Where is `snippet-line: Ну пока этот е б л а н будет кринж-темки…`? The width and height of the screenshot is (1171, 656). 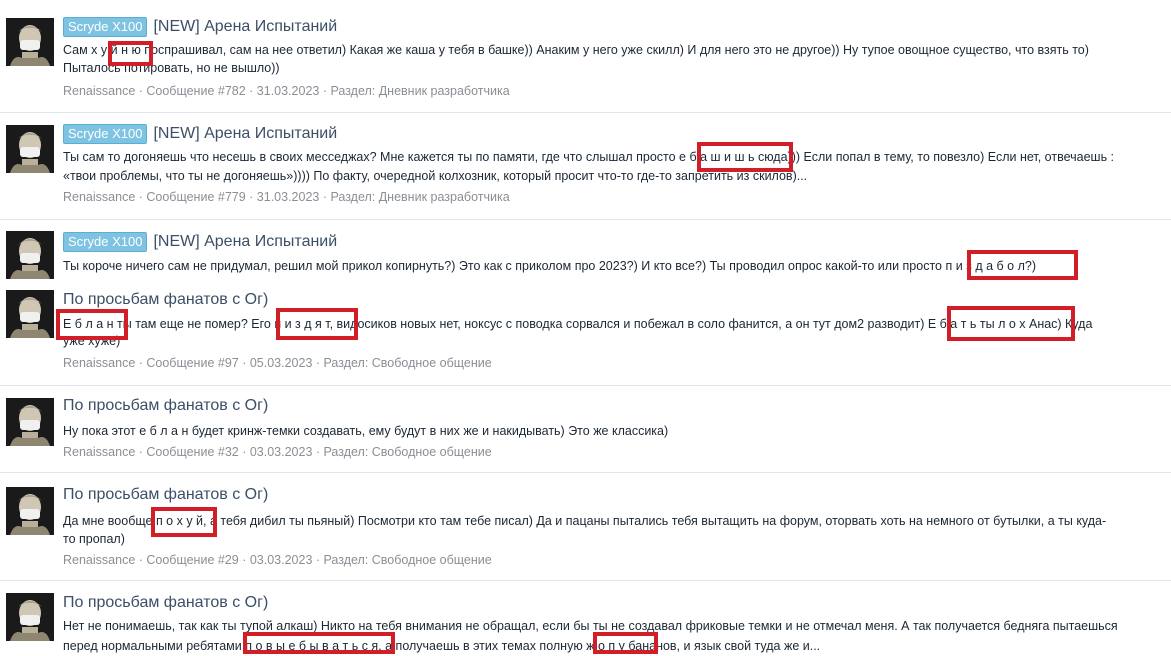 snippet-line: Ну пока этот е б л а н будет кринж-темки… is located at coordinates (366, 431).